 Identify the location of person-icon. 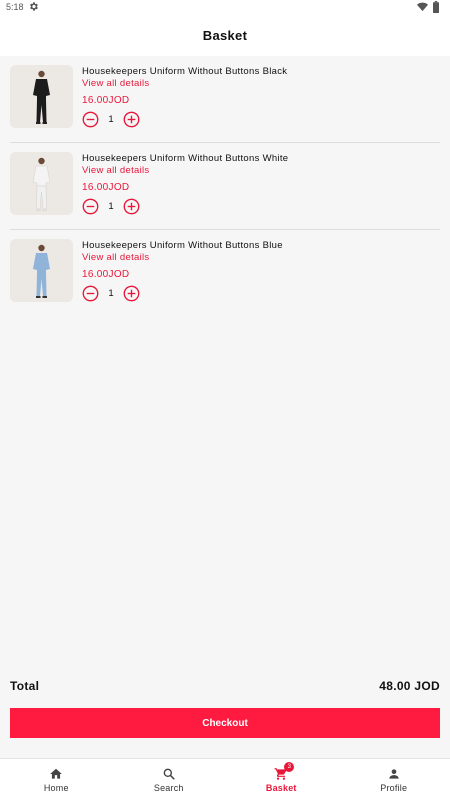
(394, 774).